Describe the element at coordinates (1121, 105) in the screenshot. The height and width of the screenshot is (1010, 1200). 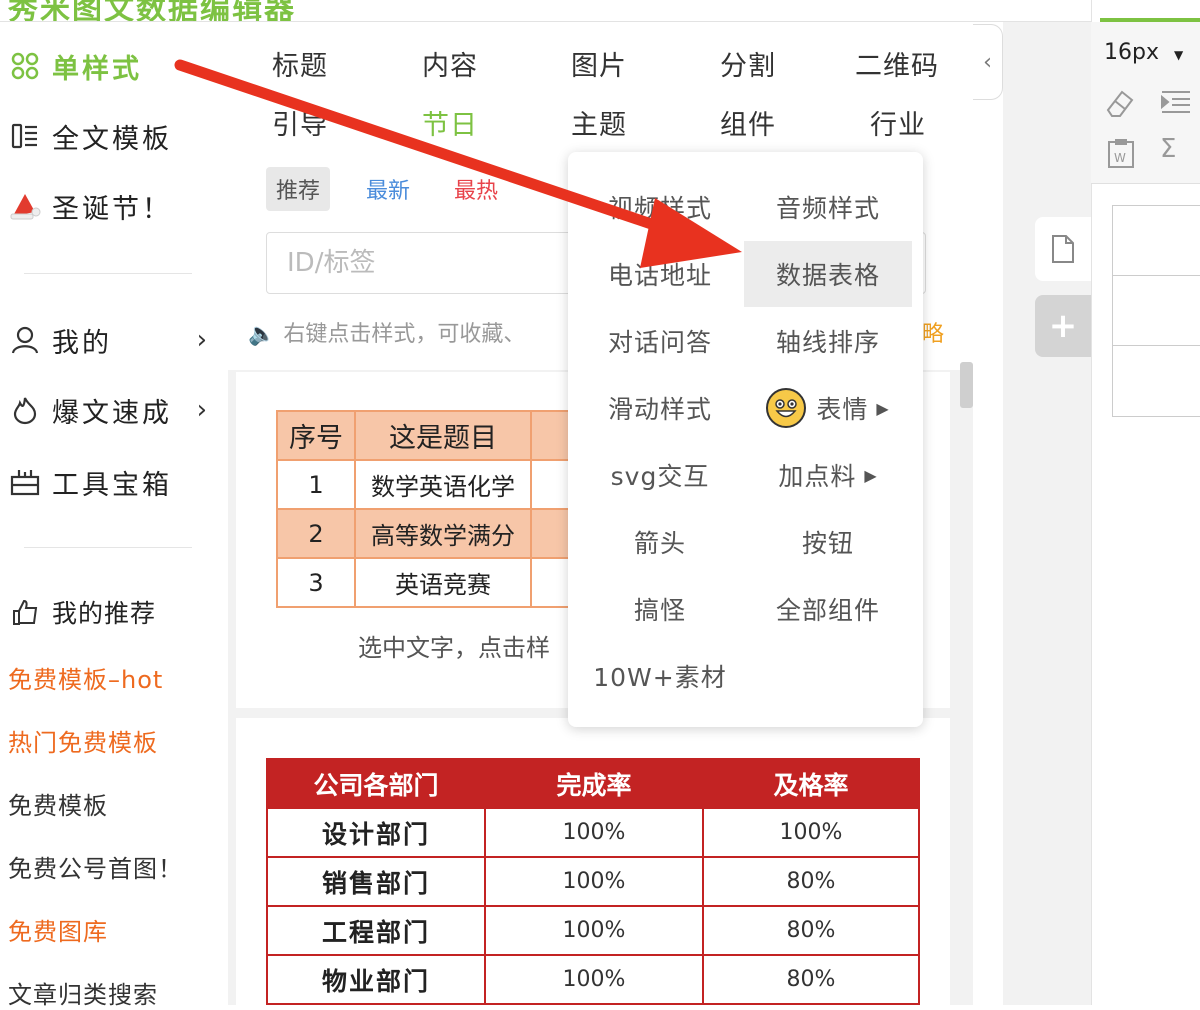
I see `eraser-icon` at that location.